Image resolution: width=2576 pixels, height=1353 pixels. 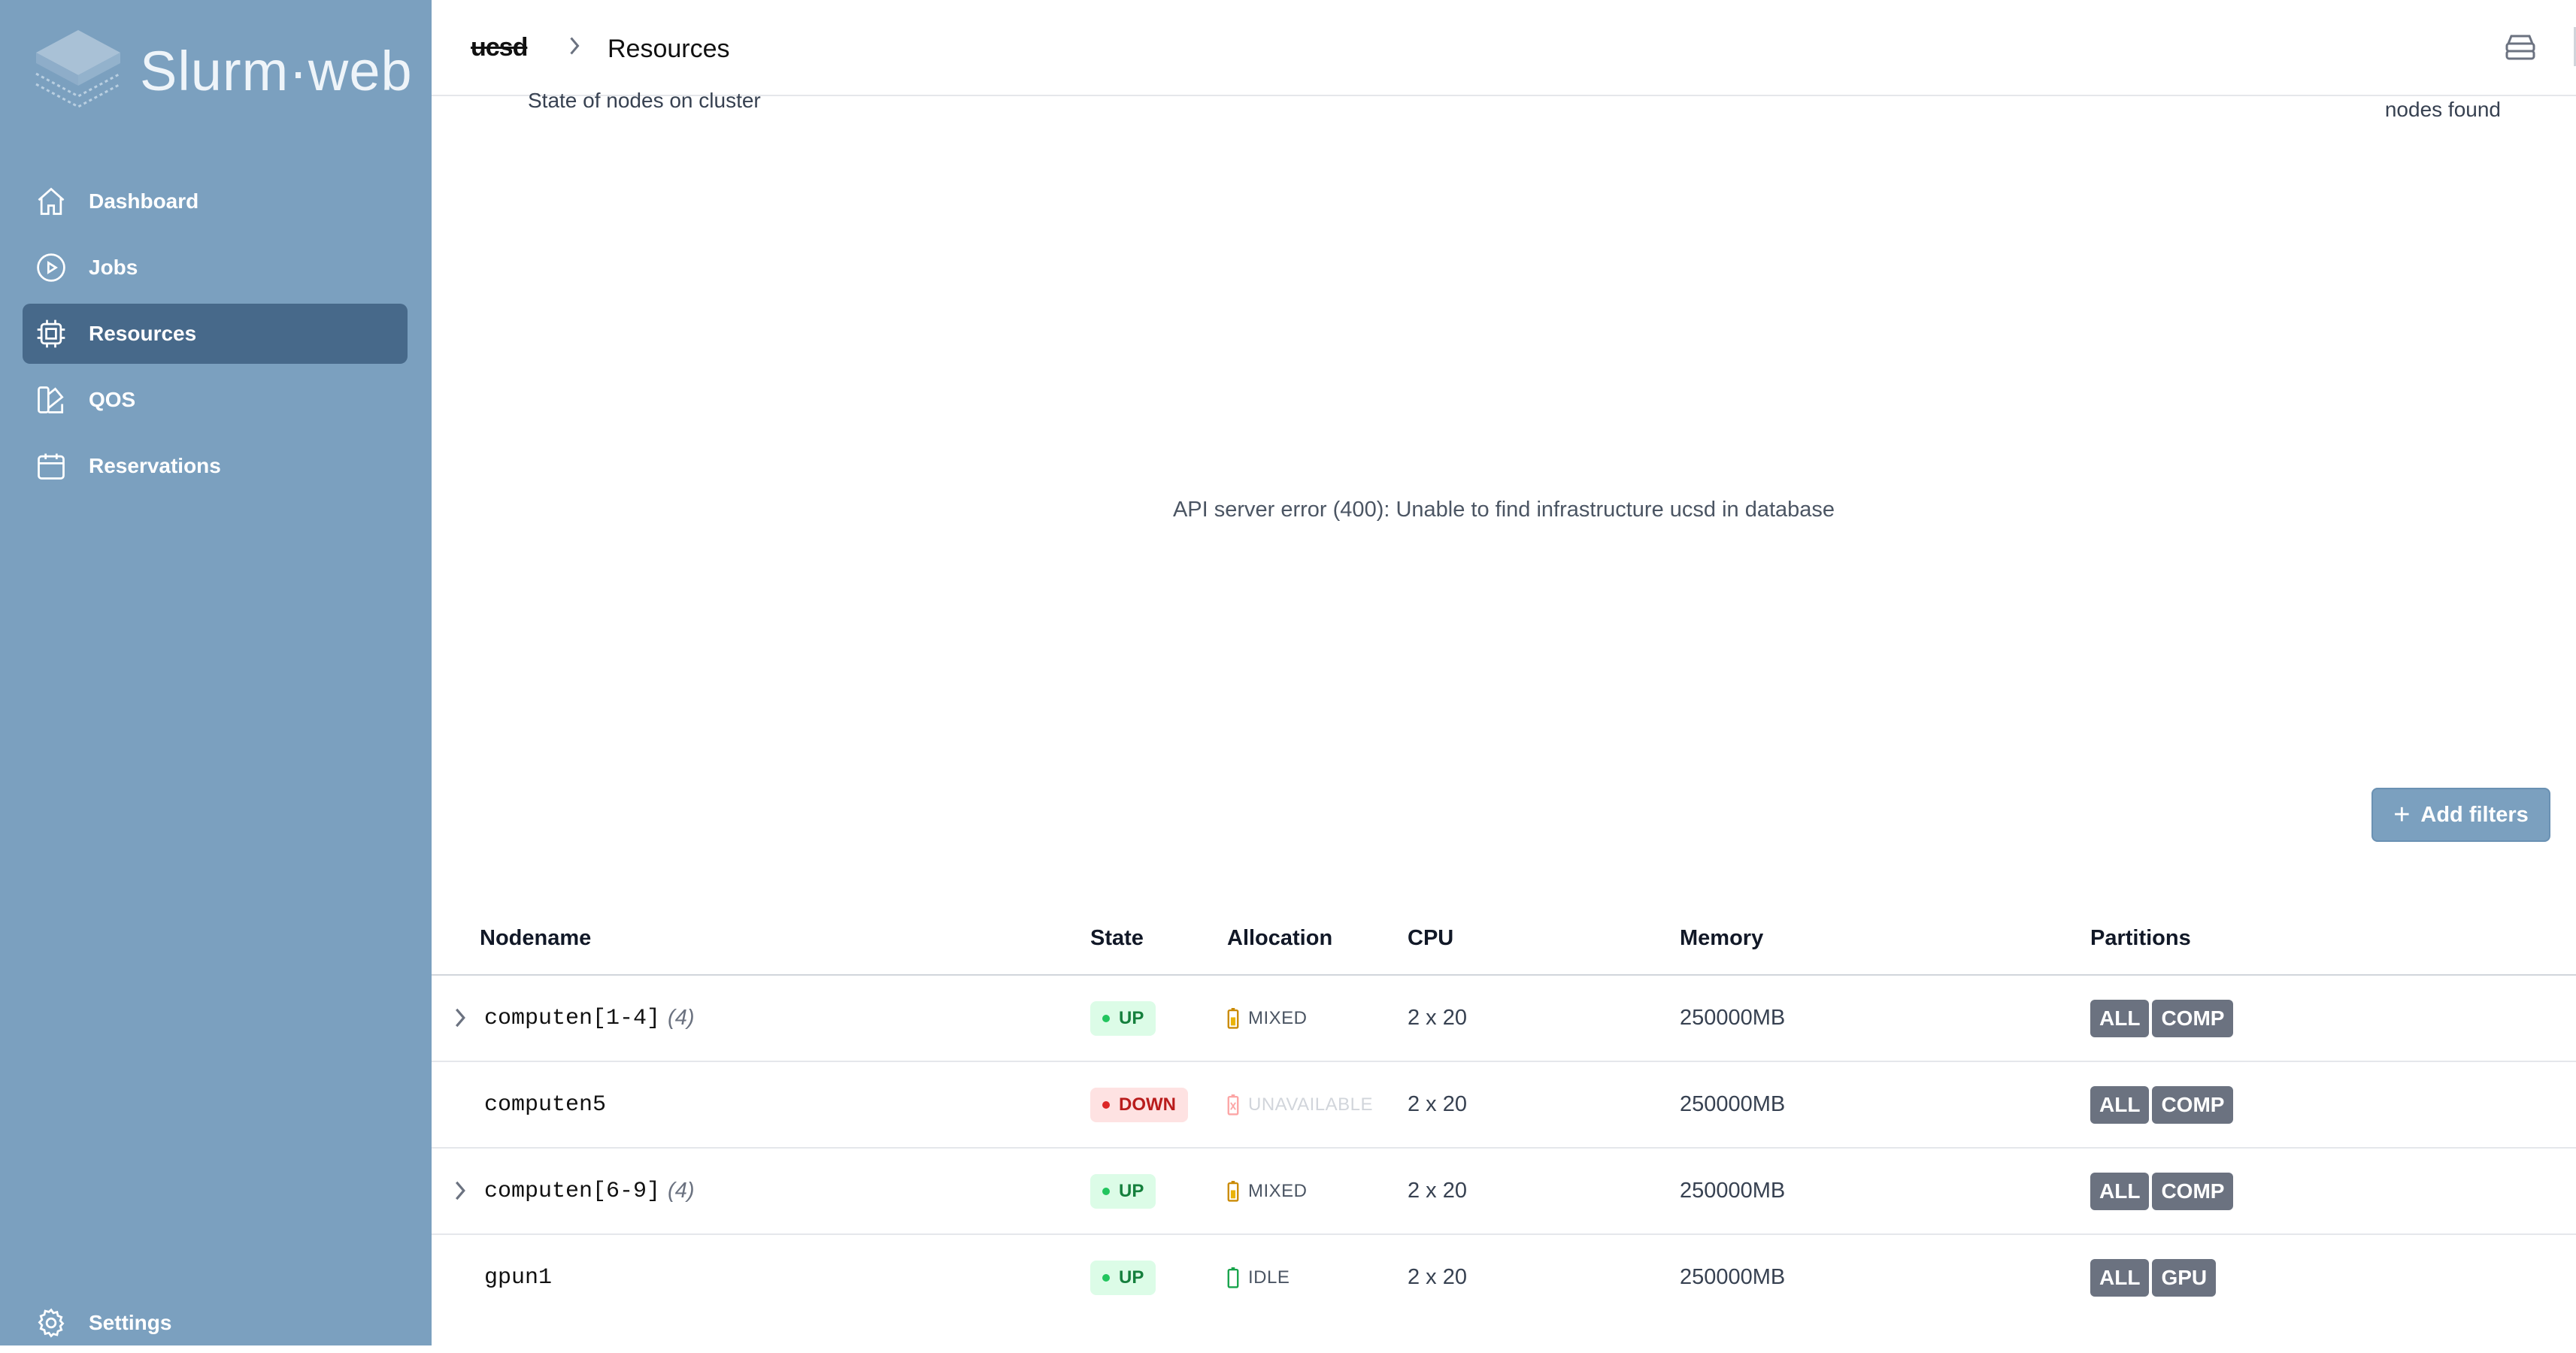 I want to click on status-badge: DOWN, so click(x=1139, y=1104).